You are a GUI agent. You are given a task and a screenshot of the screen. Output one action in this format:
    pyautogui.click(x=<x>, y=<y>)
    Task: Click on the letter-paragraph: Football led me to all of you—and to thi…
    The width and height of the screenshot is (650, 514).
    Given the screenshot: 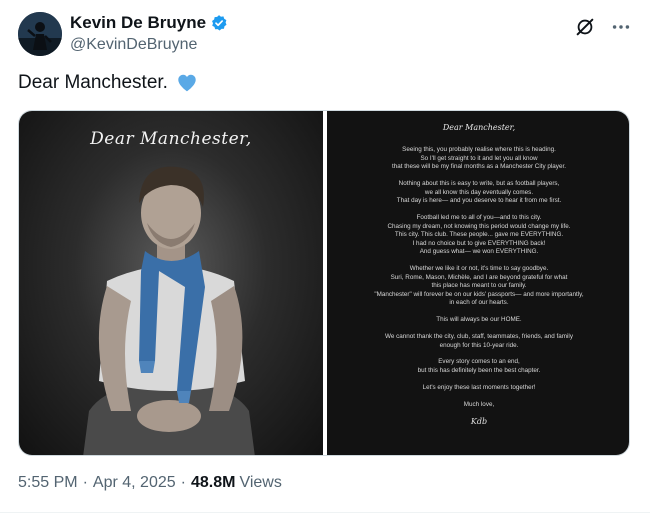 What is the action you would take?
    pyautogui.click(x=479, y=234)
    